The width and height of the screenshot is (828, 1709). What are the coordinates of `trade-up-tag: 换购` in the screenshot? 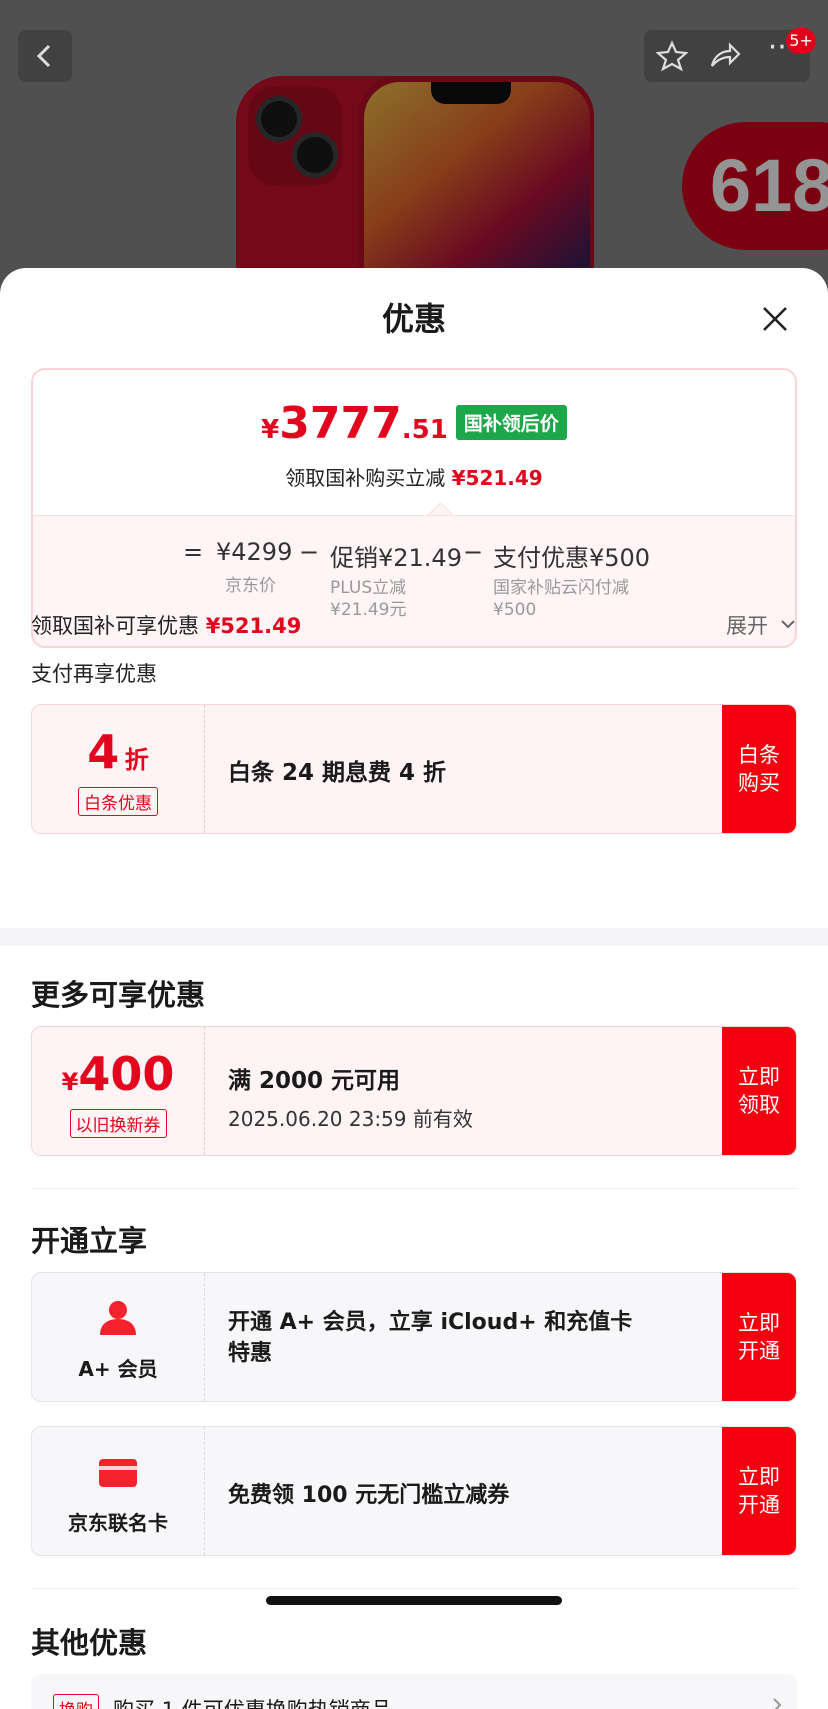 It's located at (76, 1701).